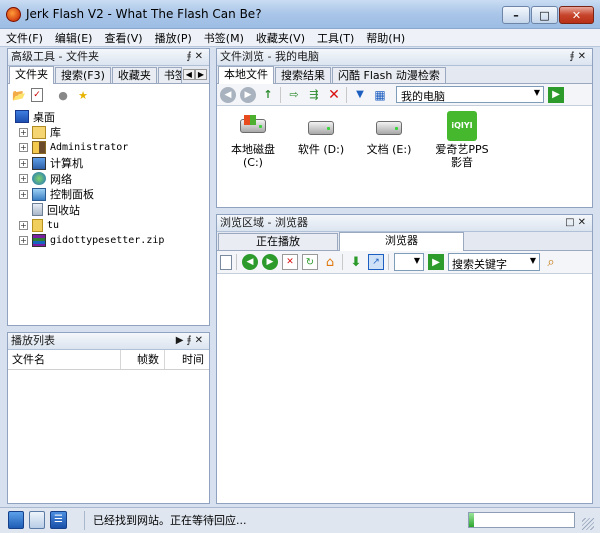 The width and height of the screenshot is (600, 533). What do you see at coordinates (404, 57) in the screenshot?
I see `file-browser-title: 文件浏览 - 我的电脑 ⨎✕` at bounding box center [404, 57].